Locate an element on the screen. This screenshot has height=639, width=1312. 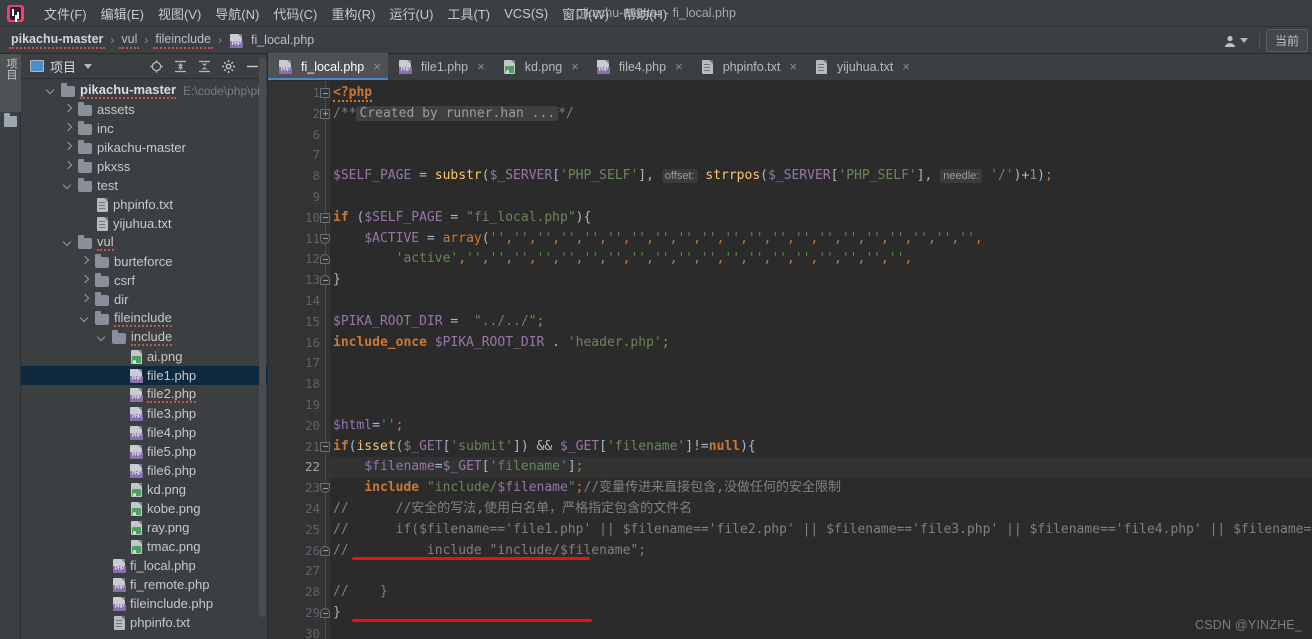
tree-node-file4-php: PHP file4.php is located at coordinates (144, 432).